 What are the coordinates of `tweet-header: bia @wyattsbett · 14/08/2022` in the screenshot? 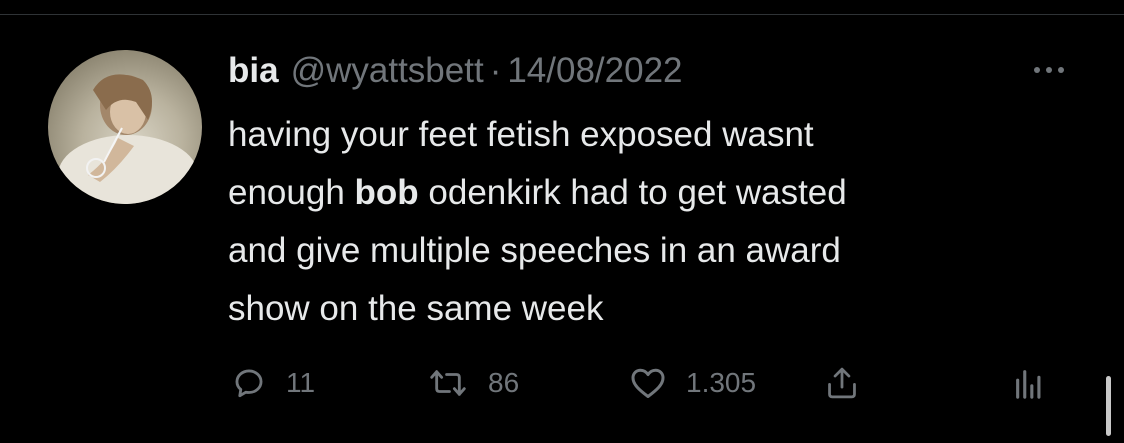 It's located at (455, 71).